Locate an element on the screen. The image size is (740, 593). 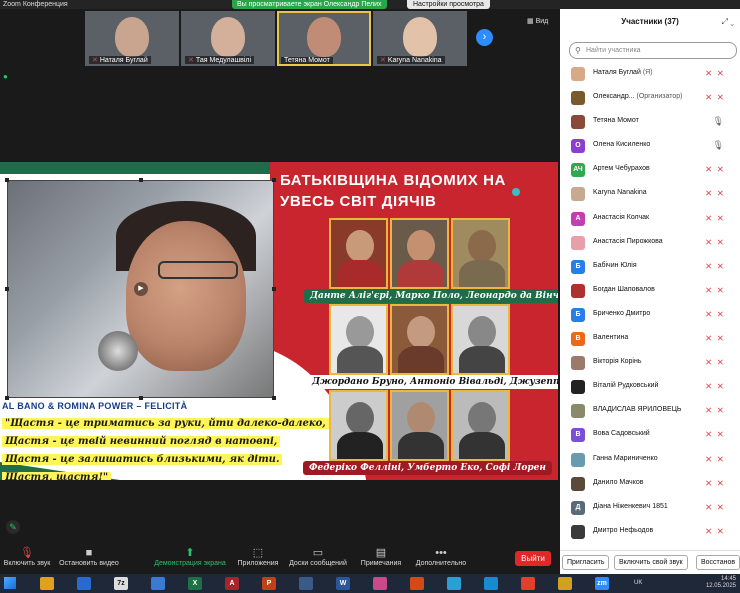
share-screen-label: Демонстрация экрана is located at coordinates (190, 563).